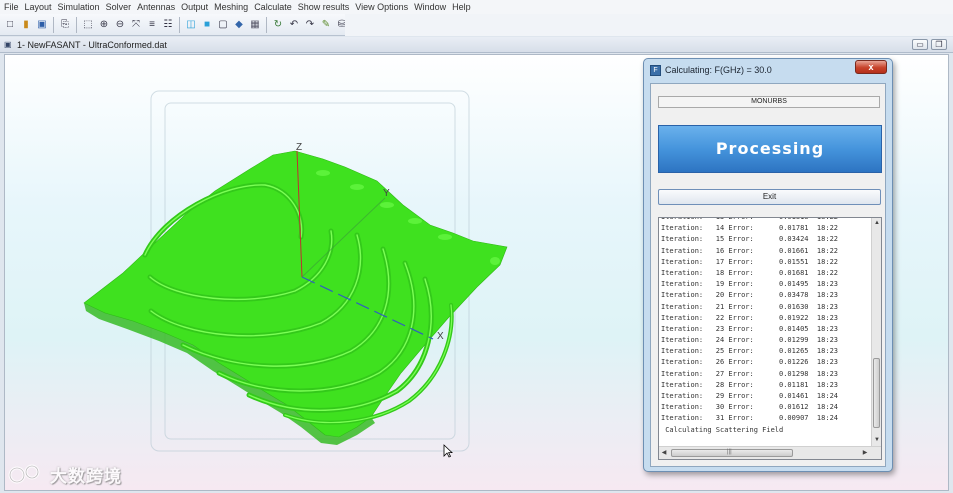 The height and width of the screenshot is (493, 953). Describe the element at coordinates (750, 261) in the screenshot. I see `log-line: Iteration: 17 Error: 0.01551 18:22` at that location.